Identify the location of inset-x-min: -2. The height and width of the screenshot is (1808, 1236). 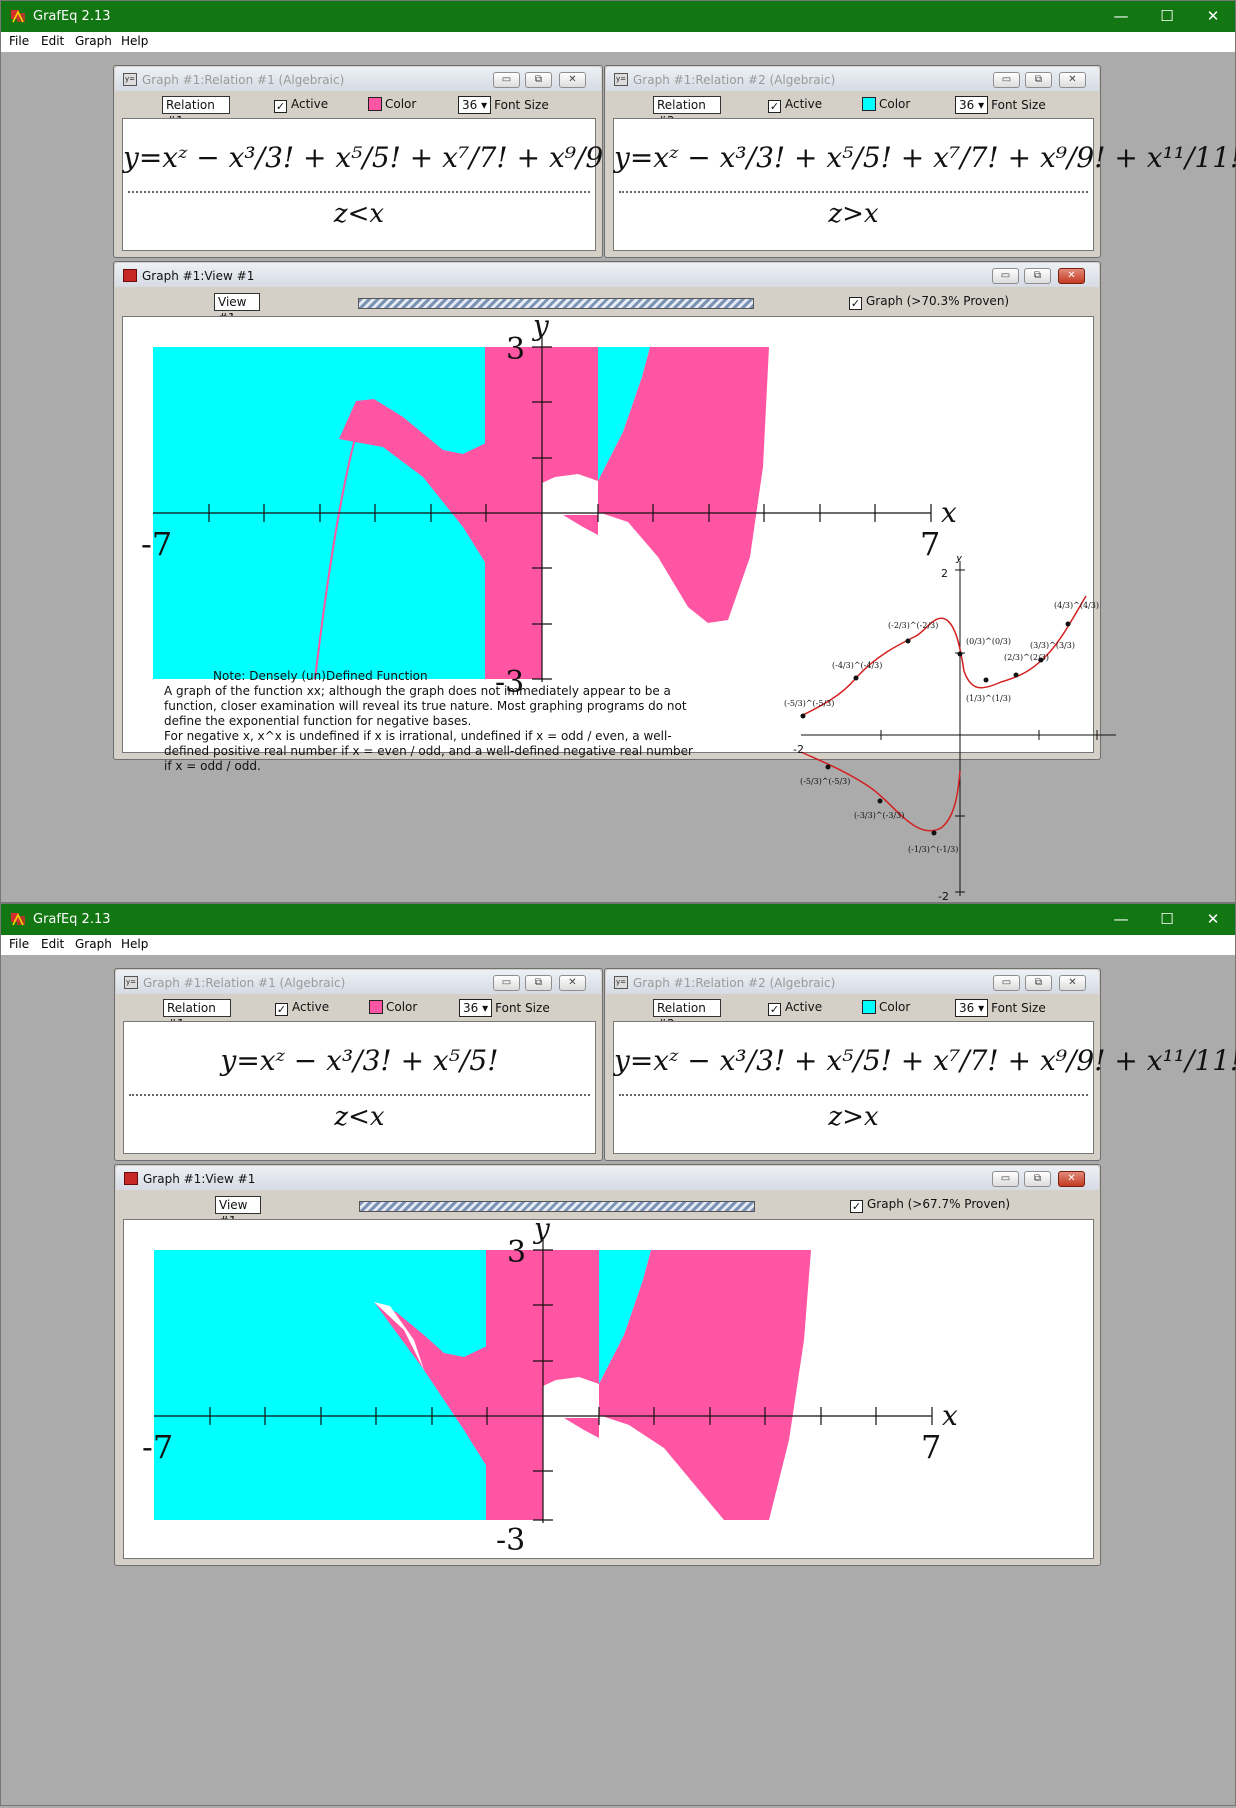
(798, 749).